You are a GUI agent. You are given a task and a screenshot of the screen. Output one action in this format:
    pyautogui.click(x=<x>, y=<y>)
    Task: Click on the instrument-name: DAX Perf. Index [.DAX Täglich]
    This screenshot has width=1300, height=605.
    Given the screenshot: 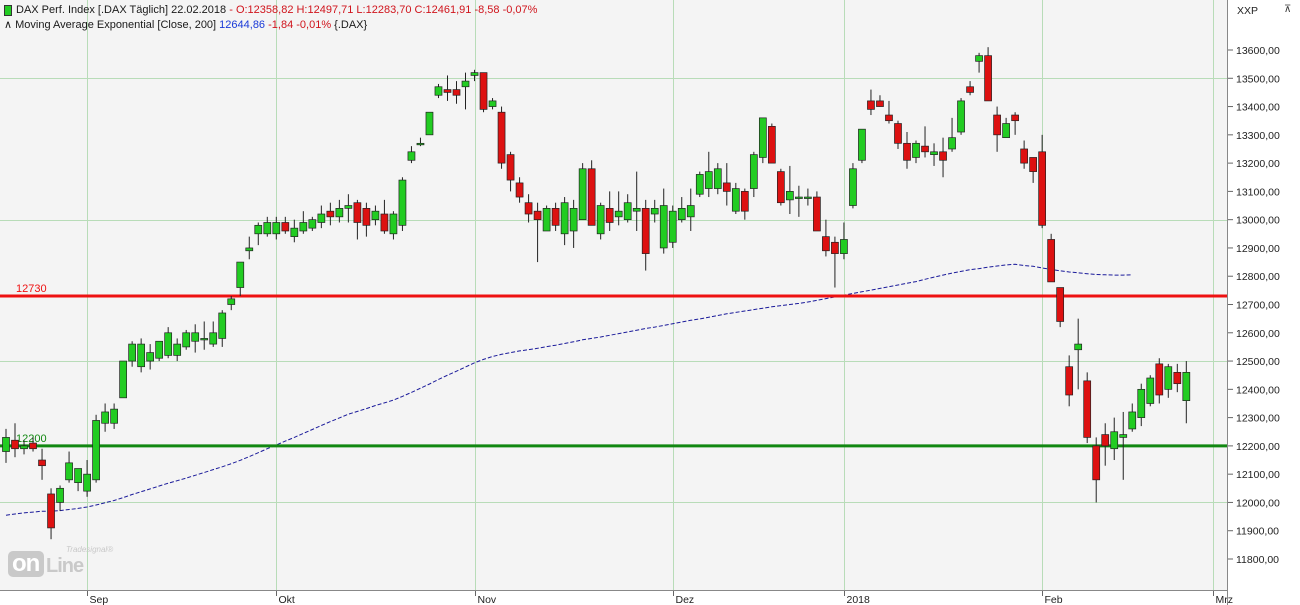 What is the action you would take?
    pyautogui.click(x=92, y=10)
    